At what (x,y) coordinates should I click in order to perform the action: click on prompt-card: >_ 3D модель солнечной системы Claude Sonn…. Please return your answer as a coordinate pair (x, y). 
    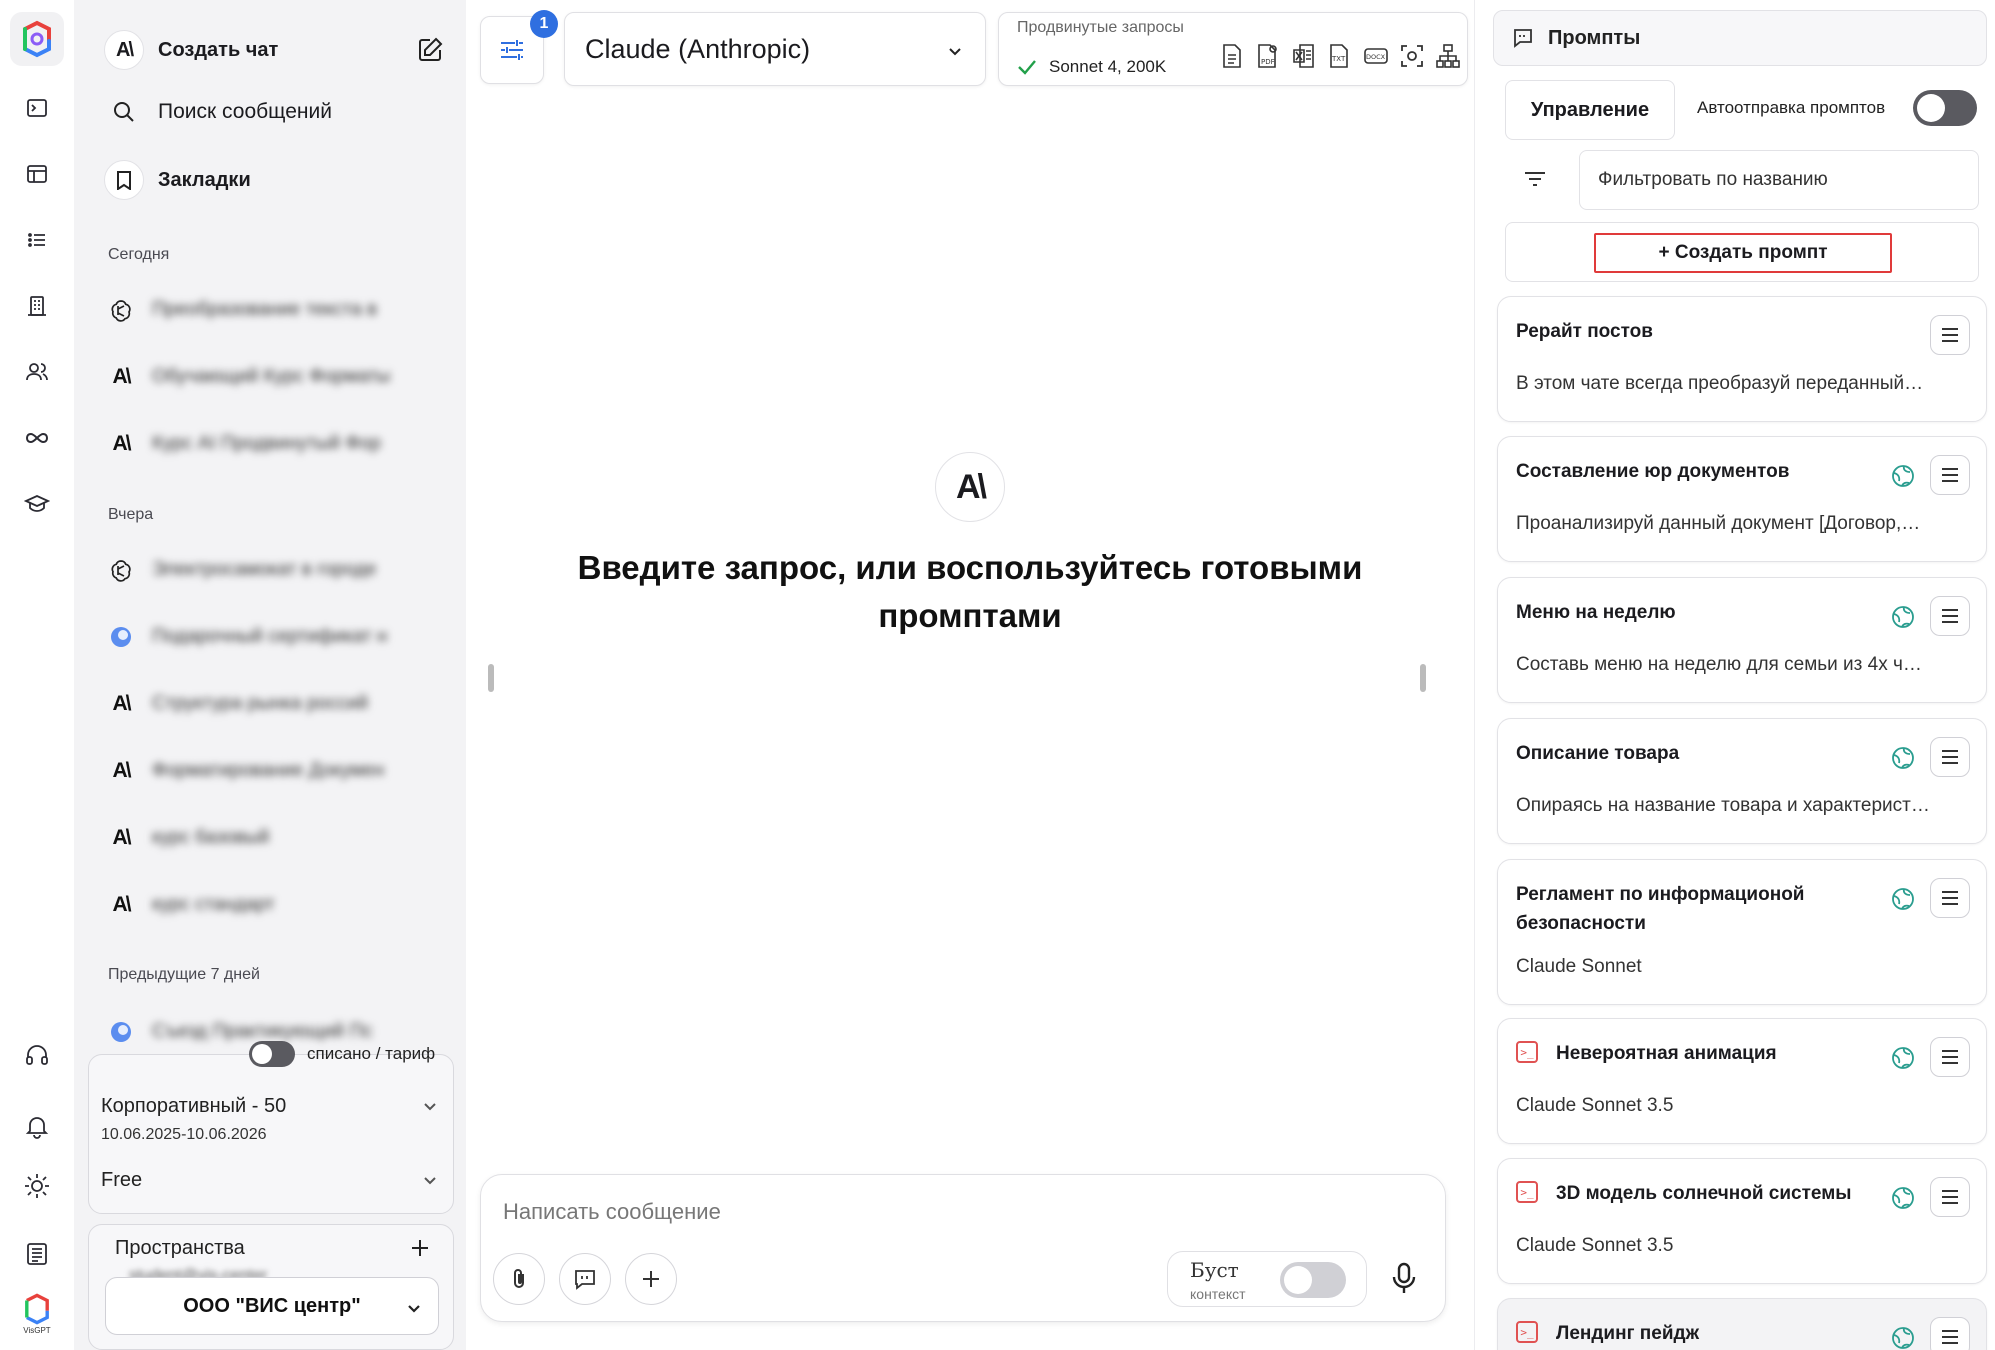
    Looking at the image, I should click on (1742, 1221).